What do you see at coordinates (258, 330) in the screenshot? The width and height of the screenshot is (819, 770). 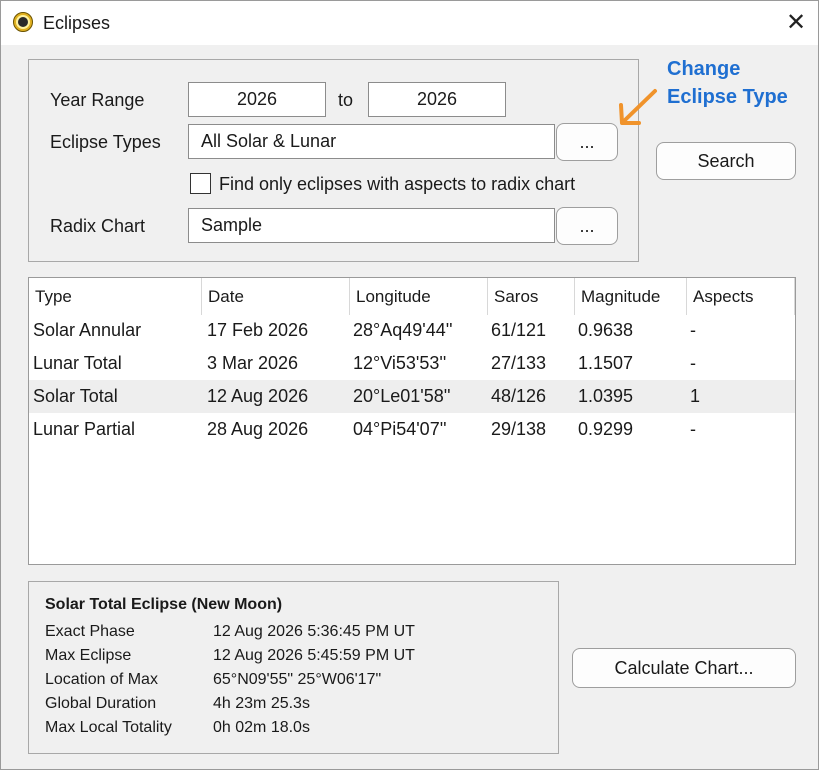 I see `cell-date: 17 Feb 2026` at bounding box center [258, 330].